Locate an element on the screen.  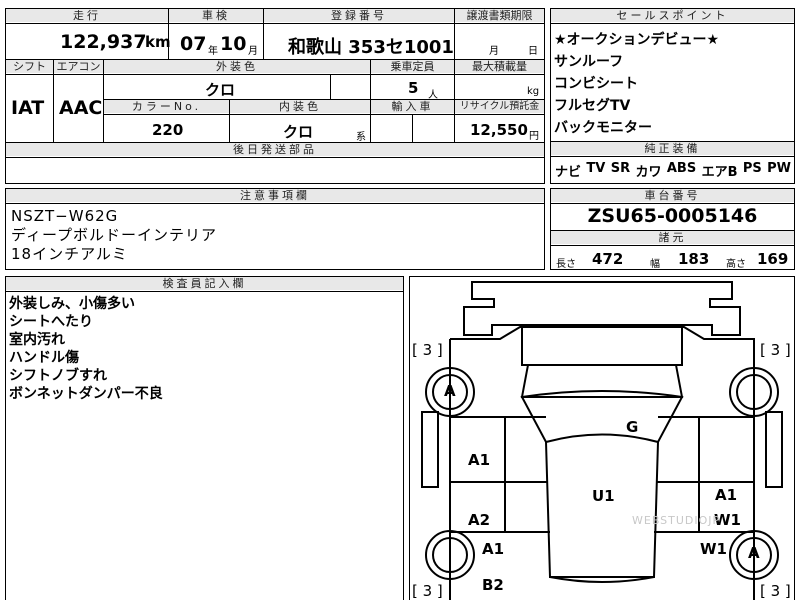
height-label: 高さ is located at coordinates (736, 264).